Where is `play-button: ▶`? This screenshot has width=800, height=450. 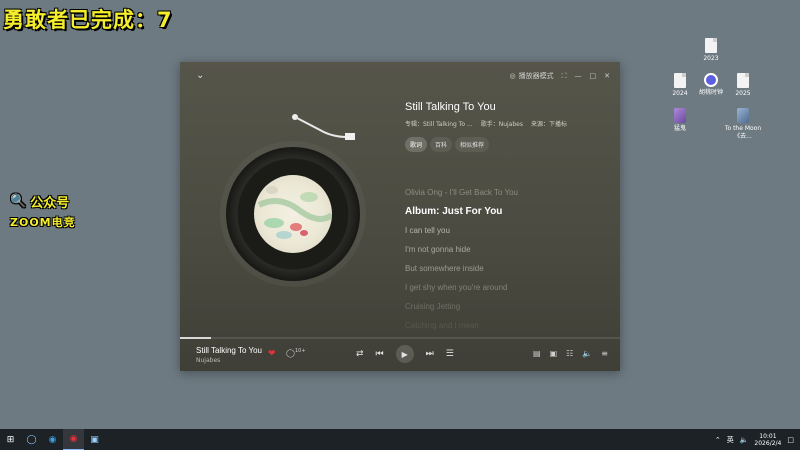
play-button: ▶ is located at coordinates (404, 354).